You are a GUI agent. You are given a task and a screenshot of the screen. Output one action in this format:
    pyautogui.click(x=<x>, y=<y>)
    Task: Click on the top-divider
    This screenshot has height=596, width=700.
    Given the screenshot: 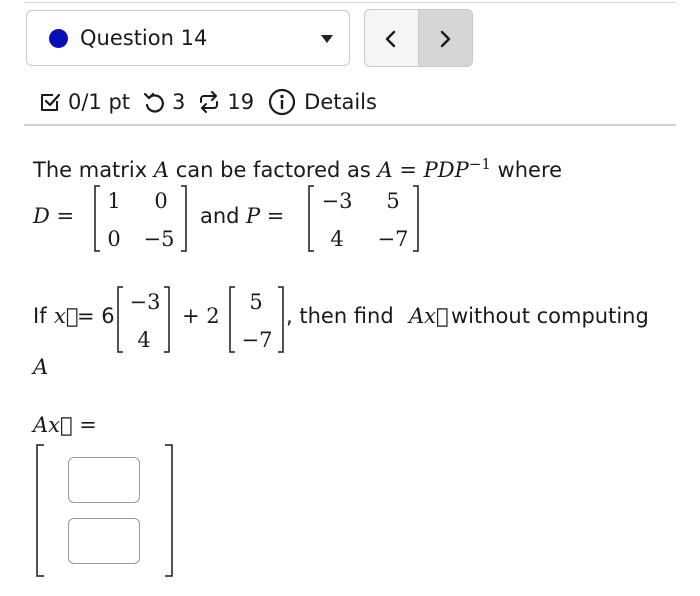 What is the action you would take?
    pyautogui.click(x=350, y=2)
    